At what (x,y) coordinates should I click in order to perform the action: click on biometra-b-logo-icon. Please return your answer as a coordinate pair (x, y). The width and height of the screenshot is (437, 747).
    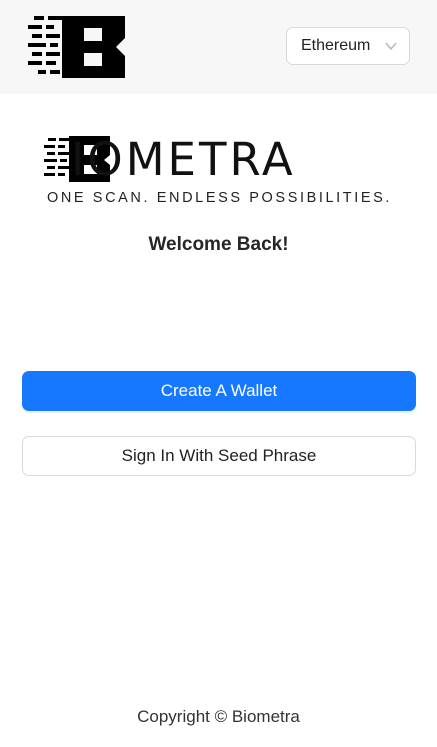
    Looking at the image, I should click on (76, 47).